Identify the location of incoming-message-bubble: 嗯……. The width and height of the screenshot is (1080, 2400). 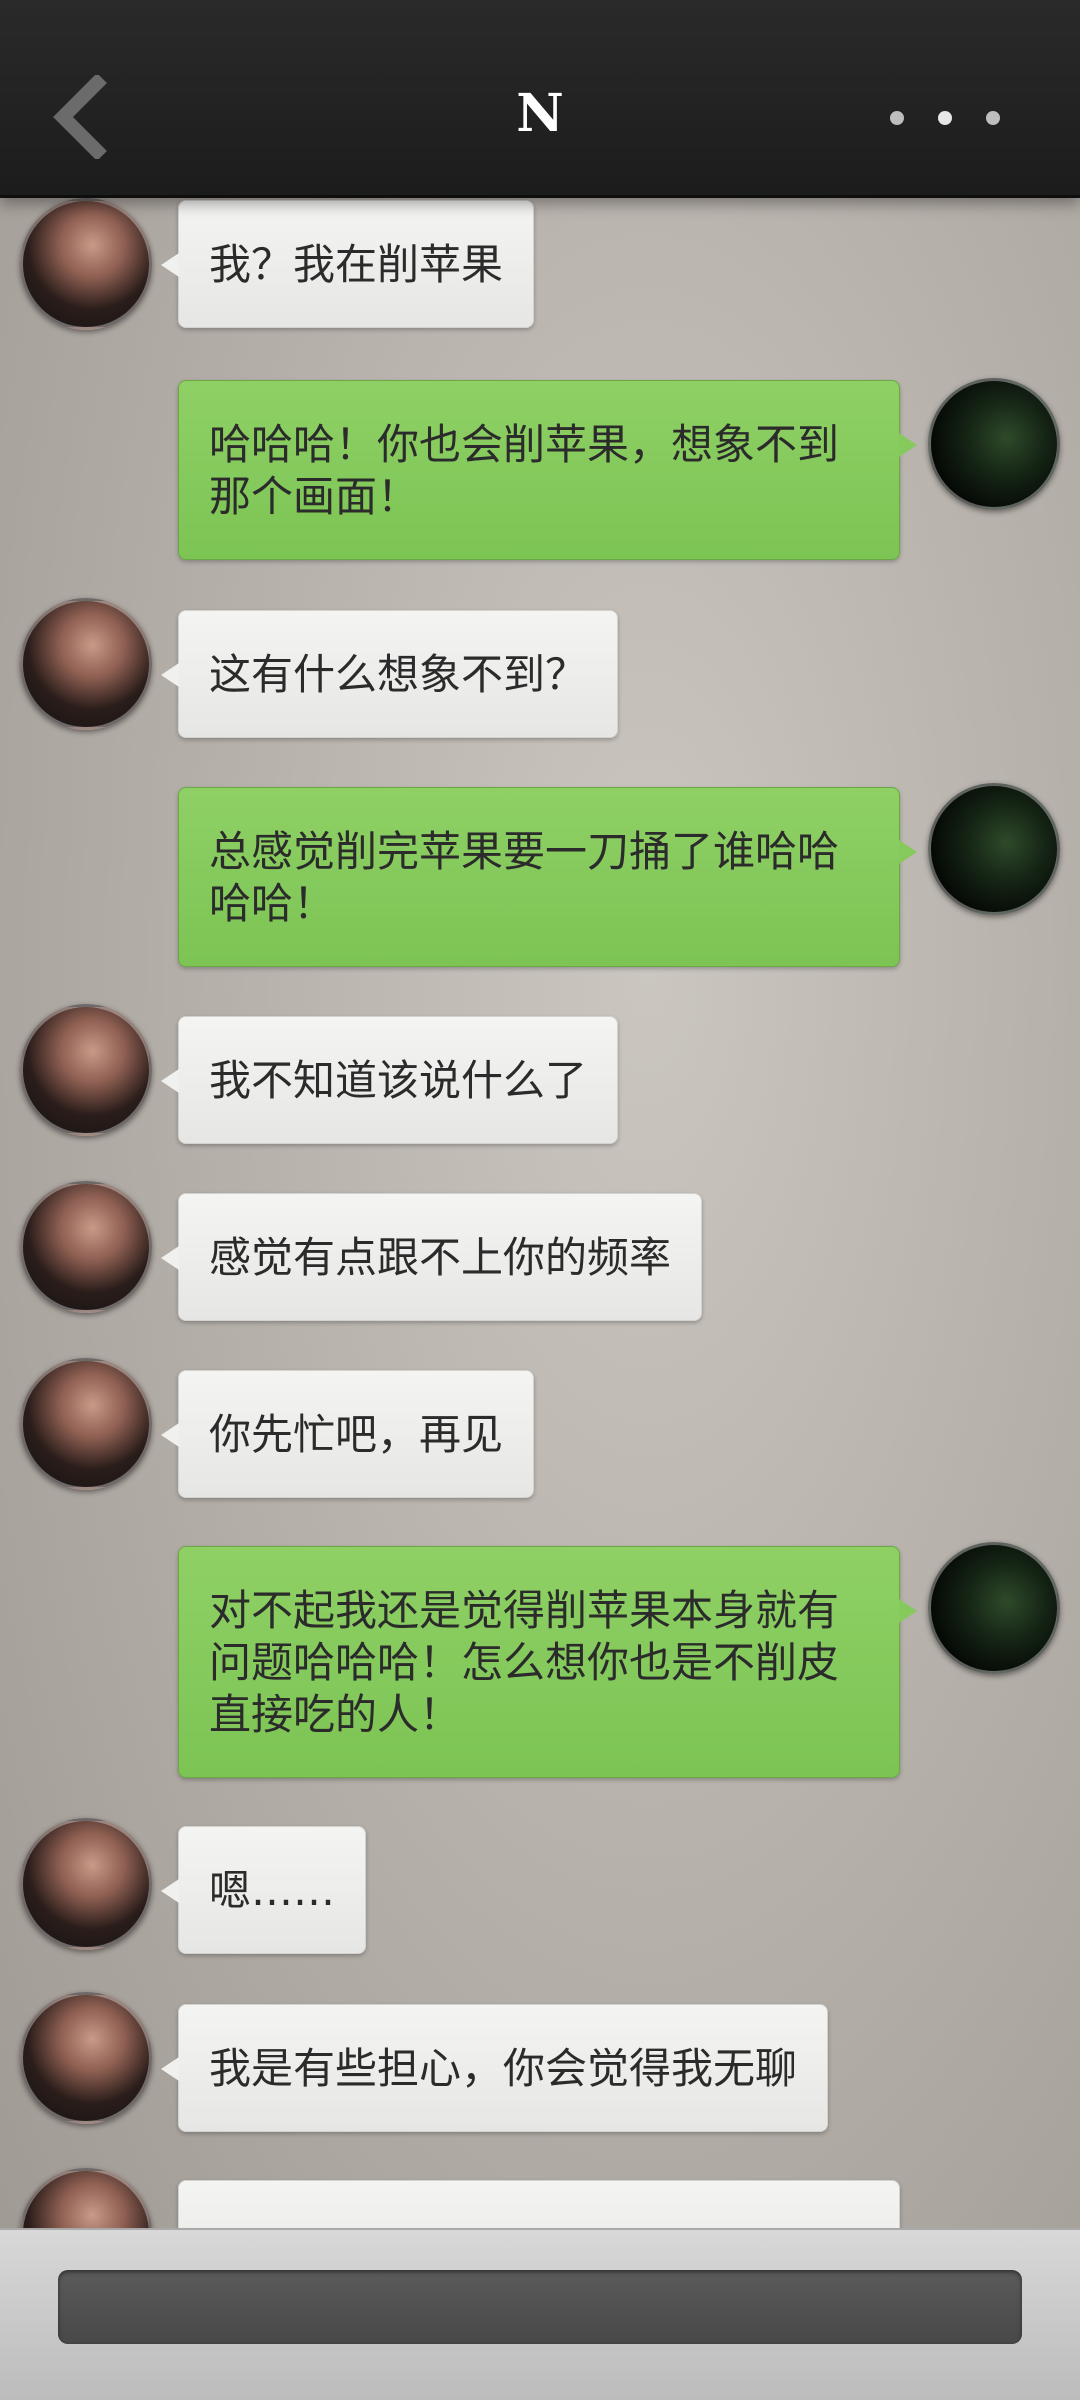
(263, 1890).